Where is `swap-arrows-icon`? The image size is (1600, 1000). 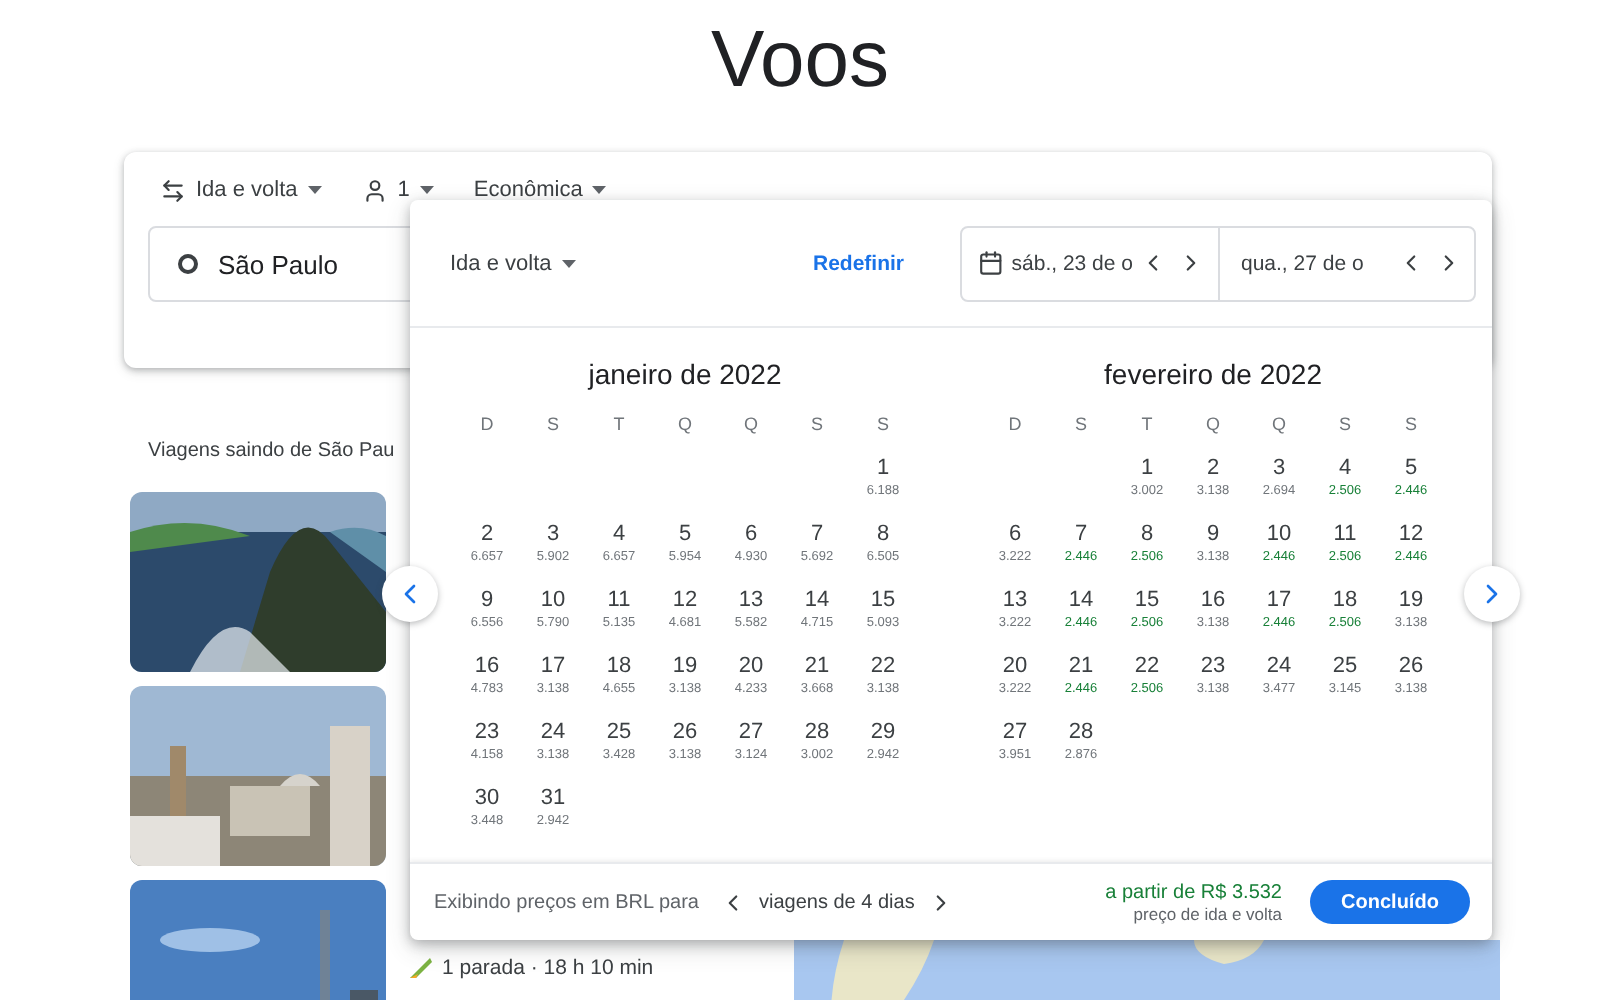
swap-arrows-icon is located at coordinates (173, 190).